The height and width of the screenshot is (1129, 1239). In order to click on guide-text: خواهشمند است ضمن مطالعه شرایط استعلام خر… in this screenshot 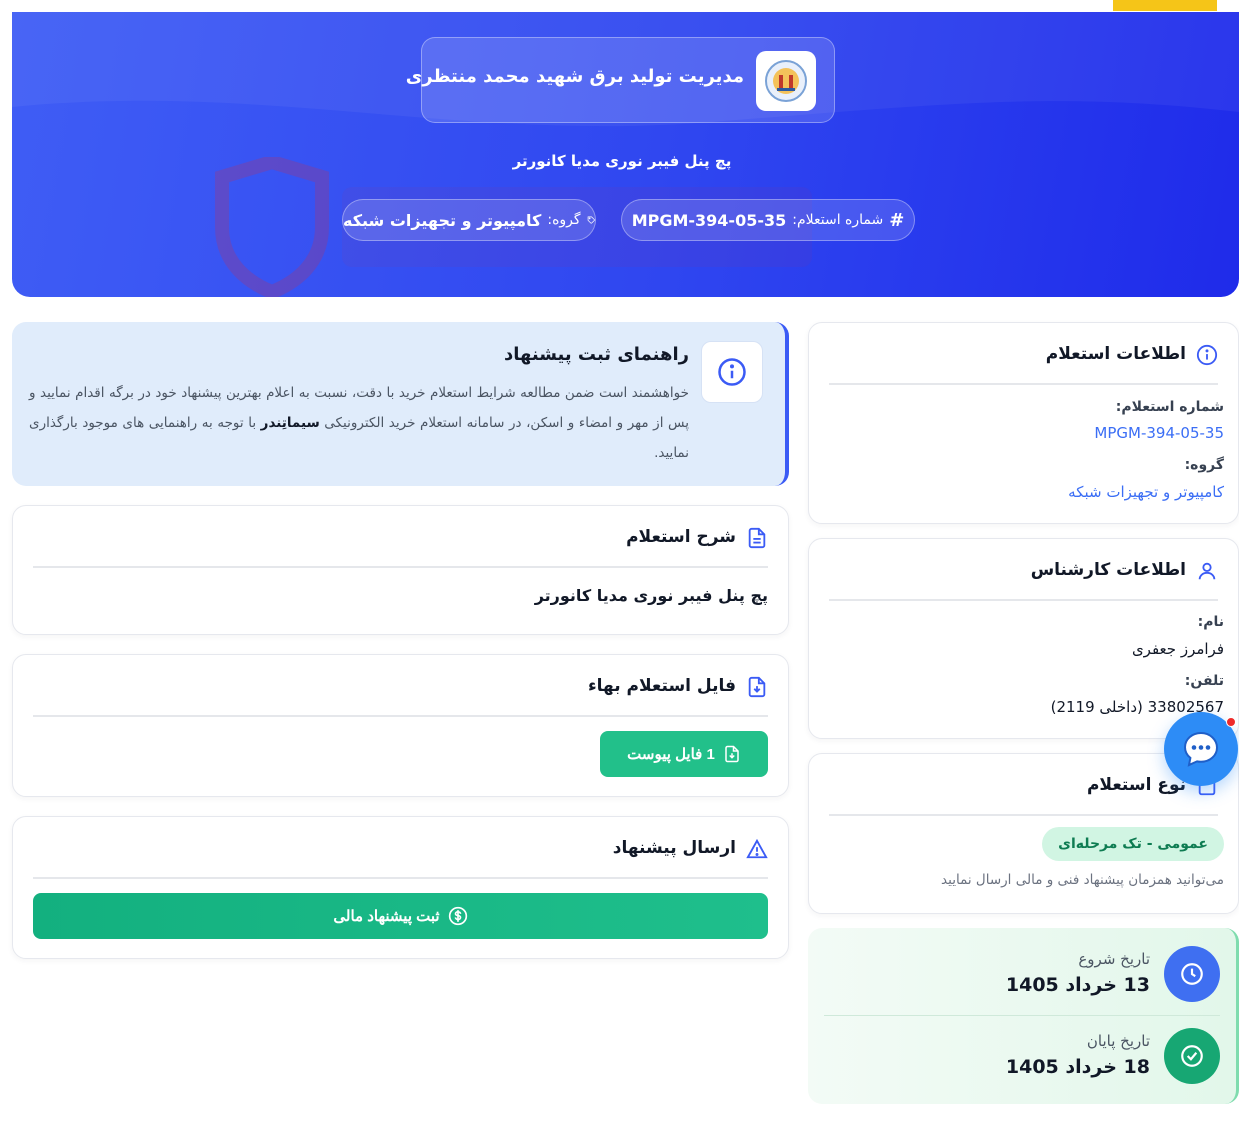, I will do `click(359, 423)`.